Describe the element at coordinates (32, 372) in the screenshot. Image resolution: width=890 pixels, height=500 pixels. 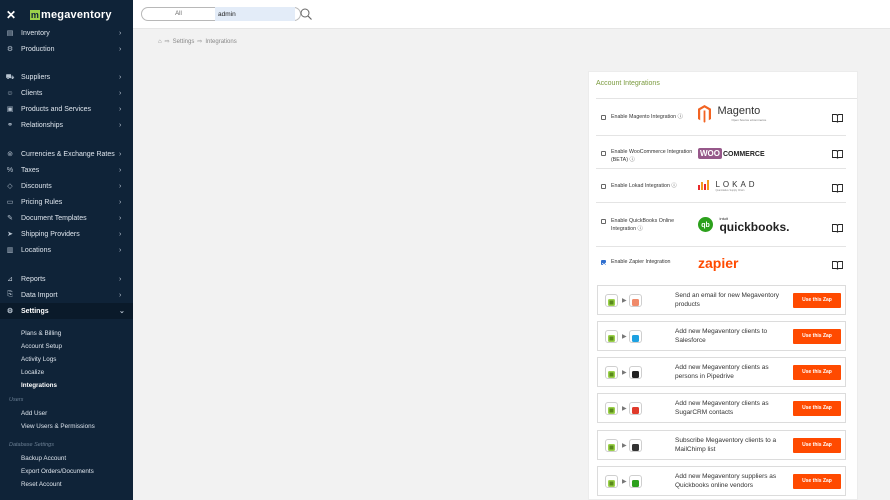
I see `sidebar-sub-localize: Localize` at that location.